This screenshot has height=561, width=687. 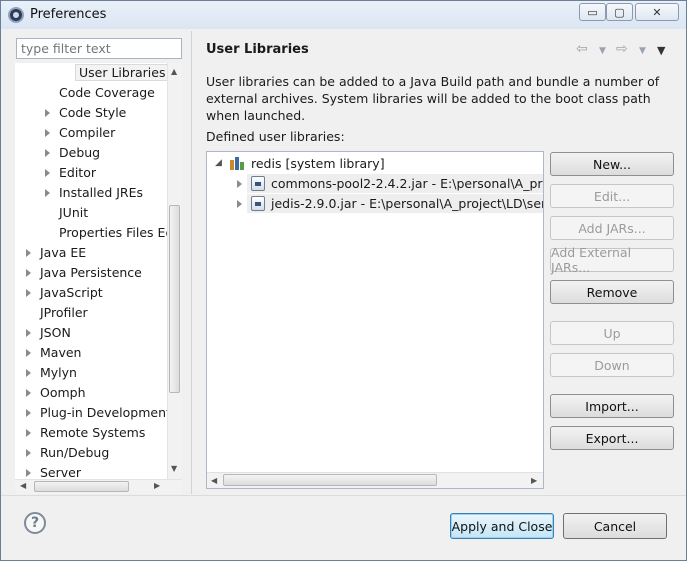 I want to click on tree-item-label: Compiler, so click(x=87, y=132).